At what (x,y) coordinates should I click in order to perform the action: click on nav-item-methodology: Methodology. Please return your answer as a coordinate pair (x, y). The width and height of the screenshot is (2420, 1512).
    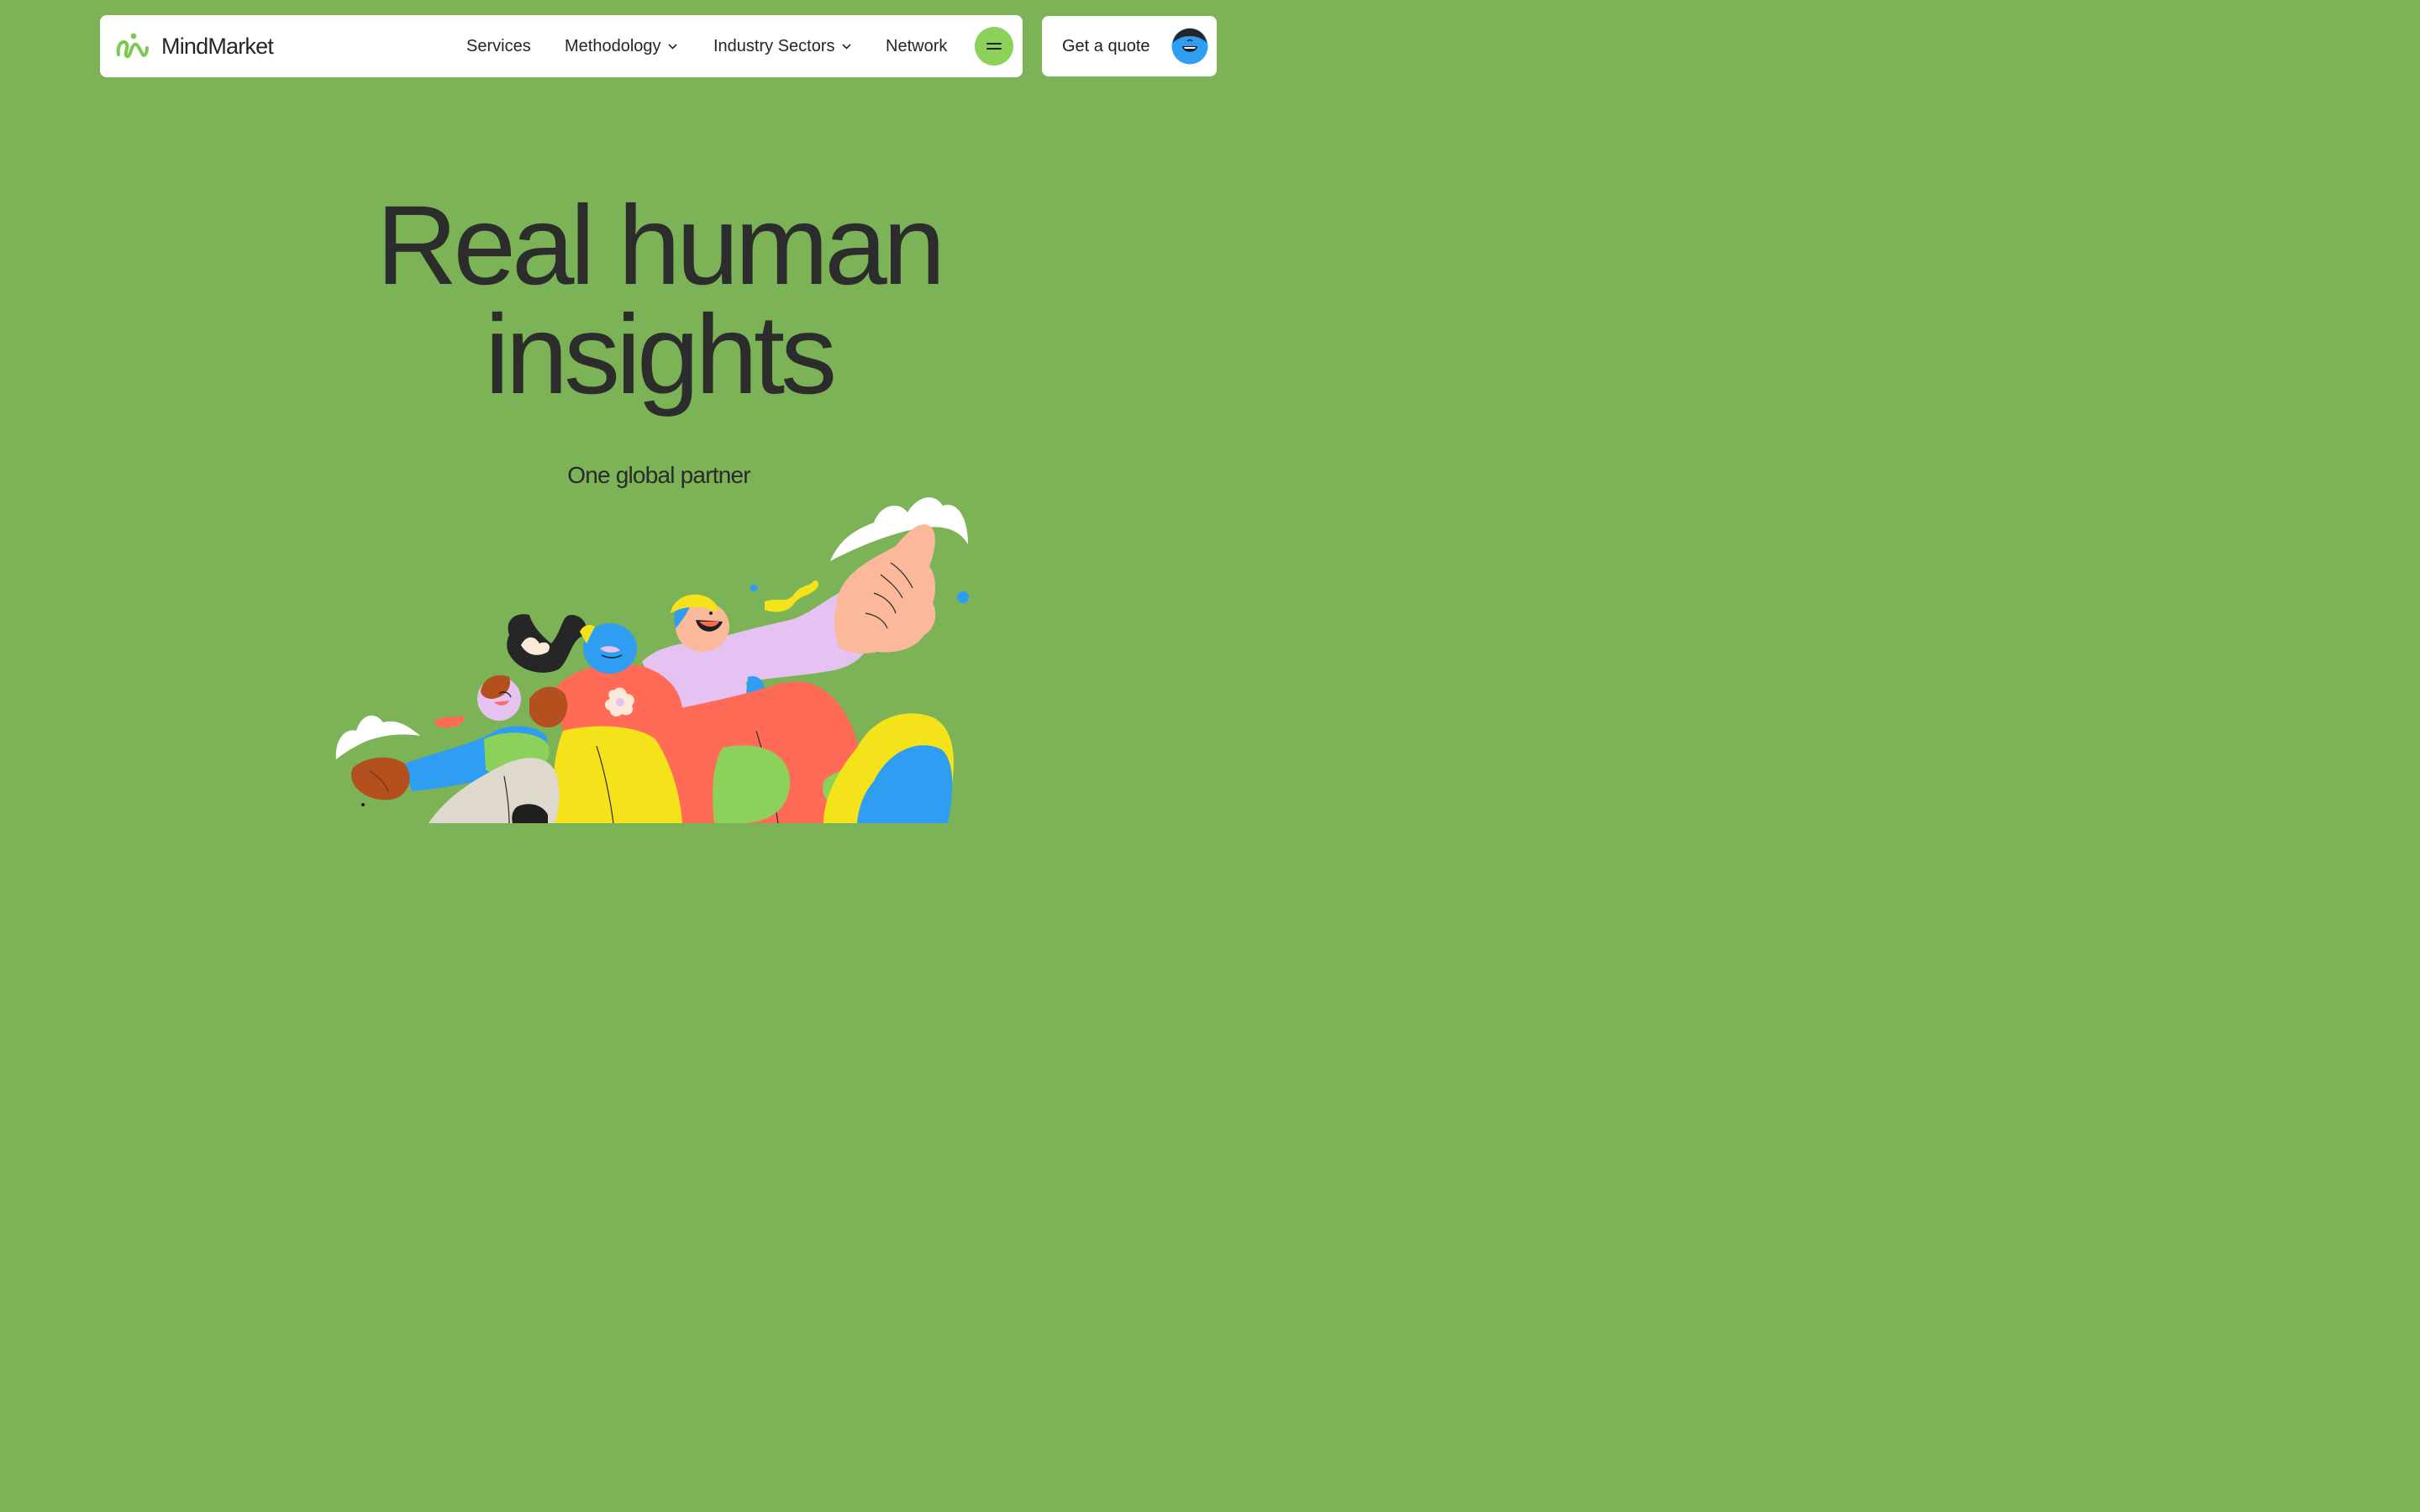
    Looking at the image, I should click on (621, 46).